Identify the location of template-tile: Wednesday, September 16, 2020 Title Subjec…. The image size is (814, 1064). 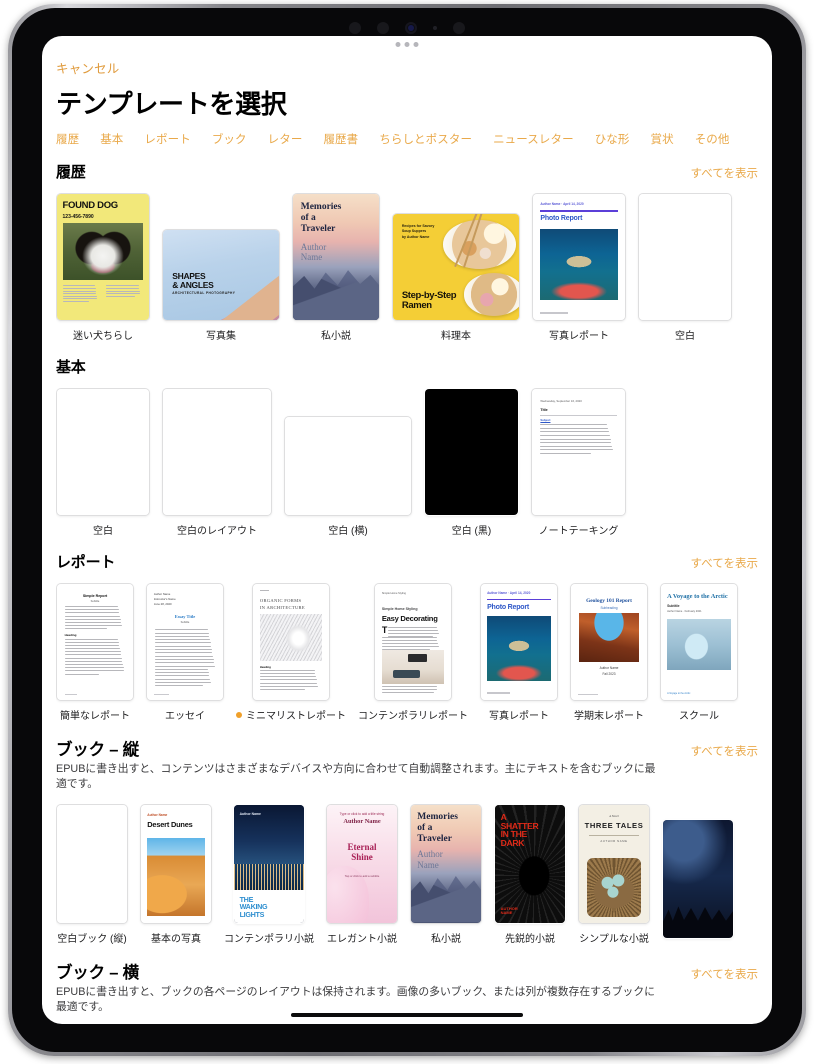
(578, 462).